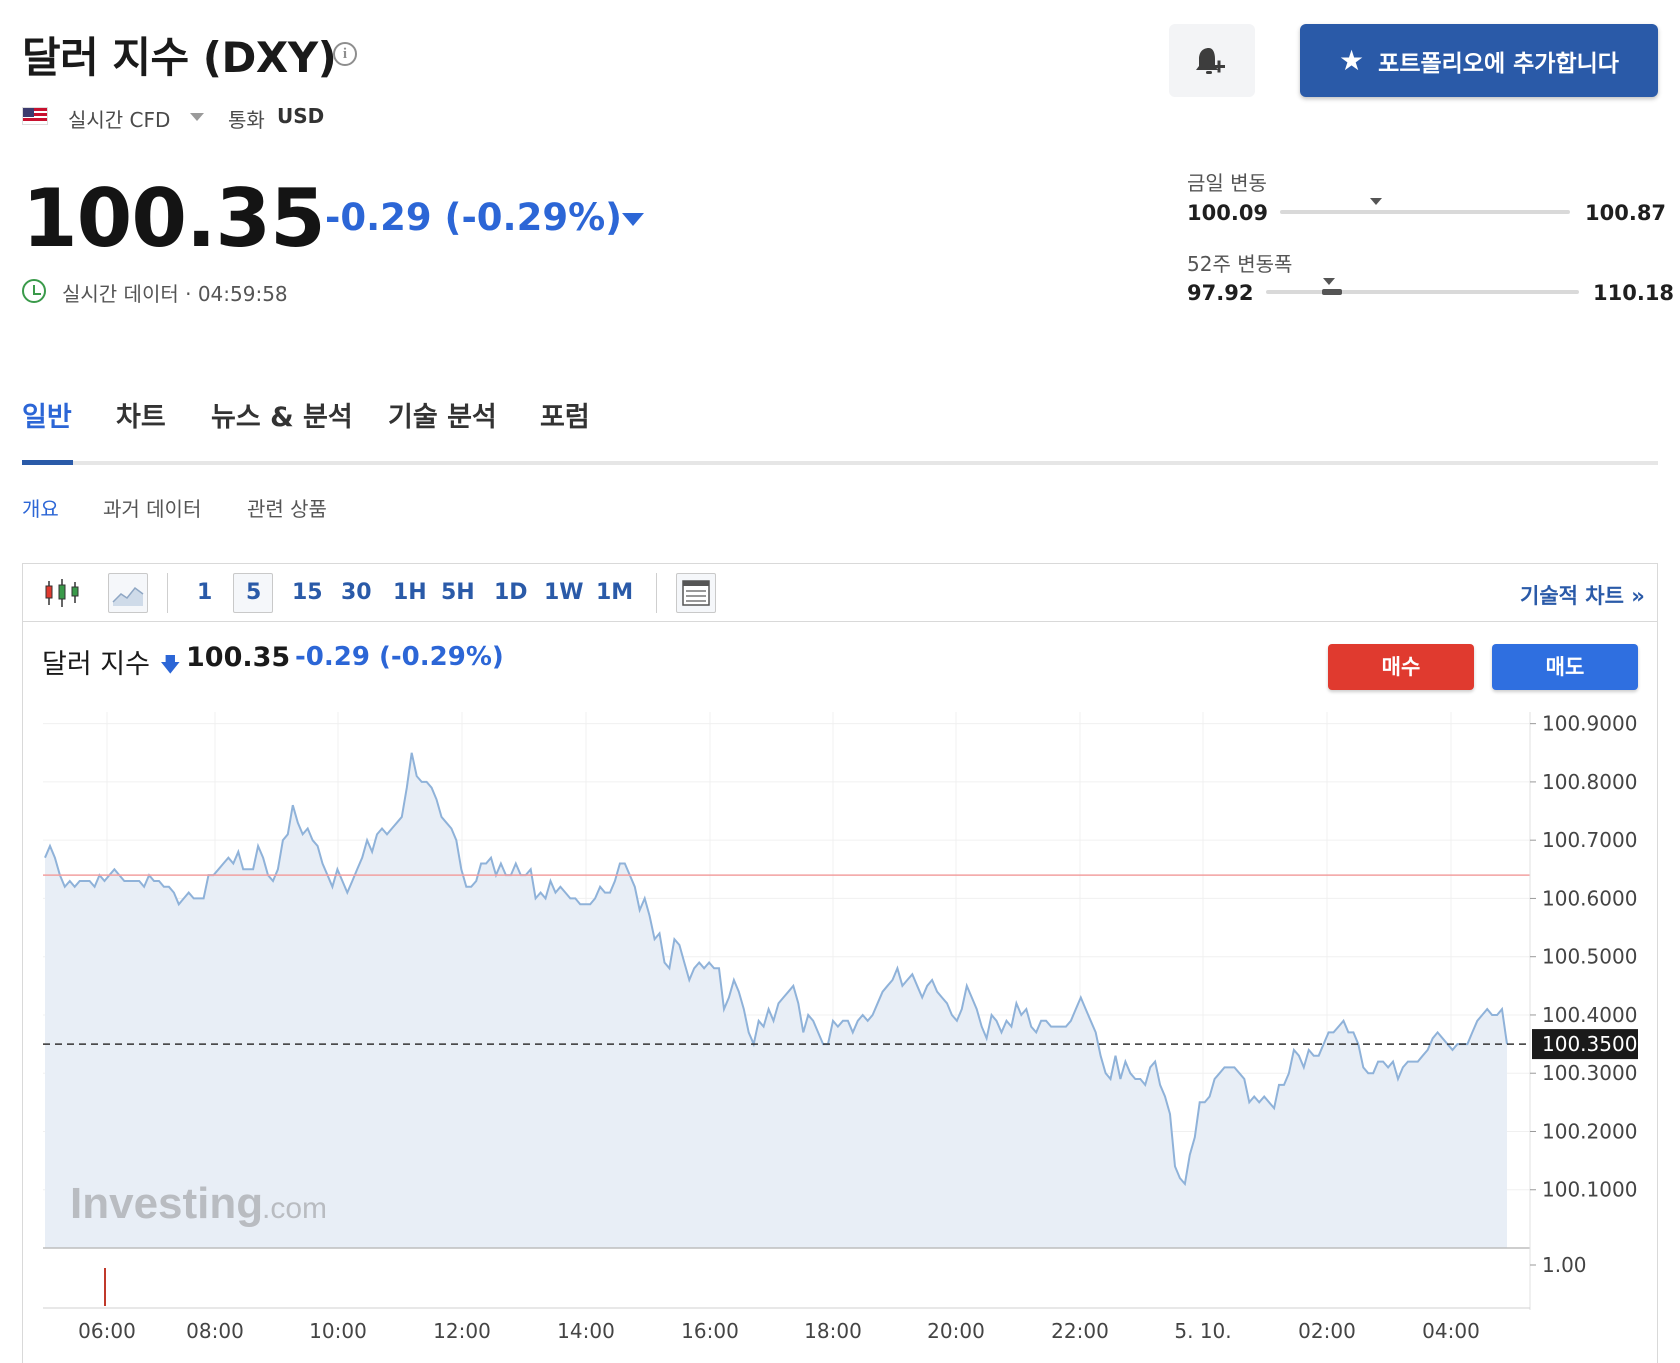  I want to click on x-tick-label: 08:00, so click(215, 1331).